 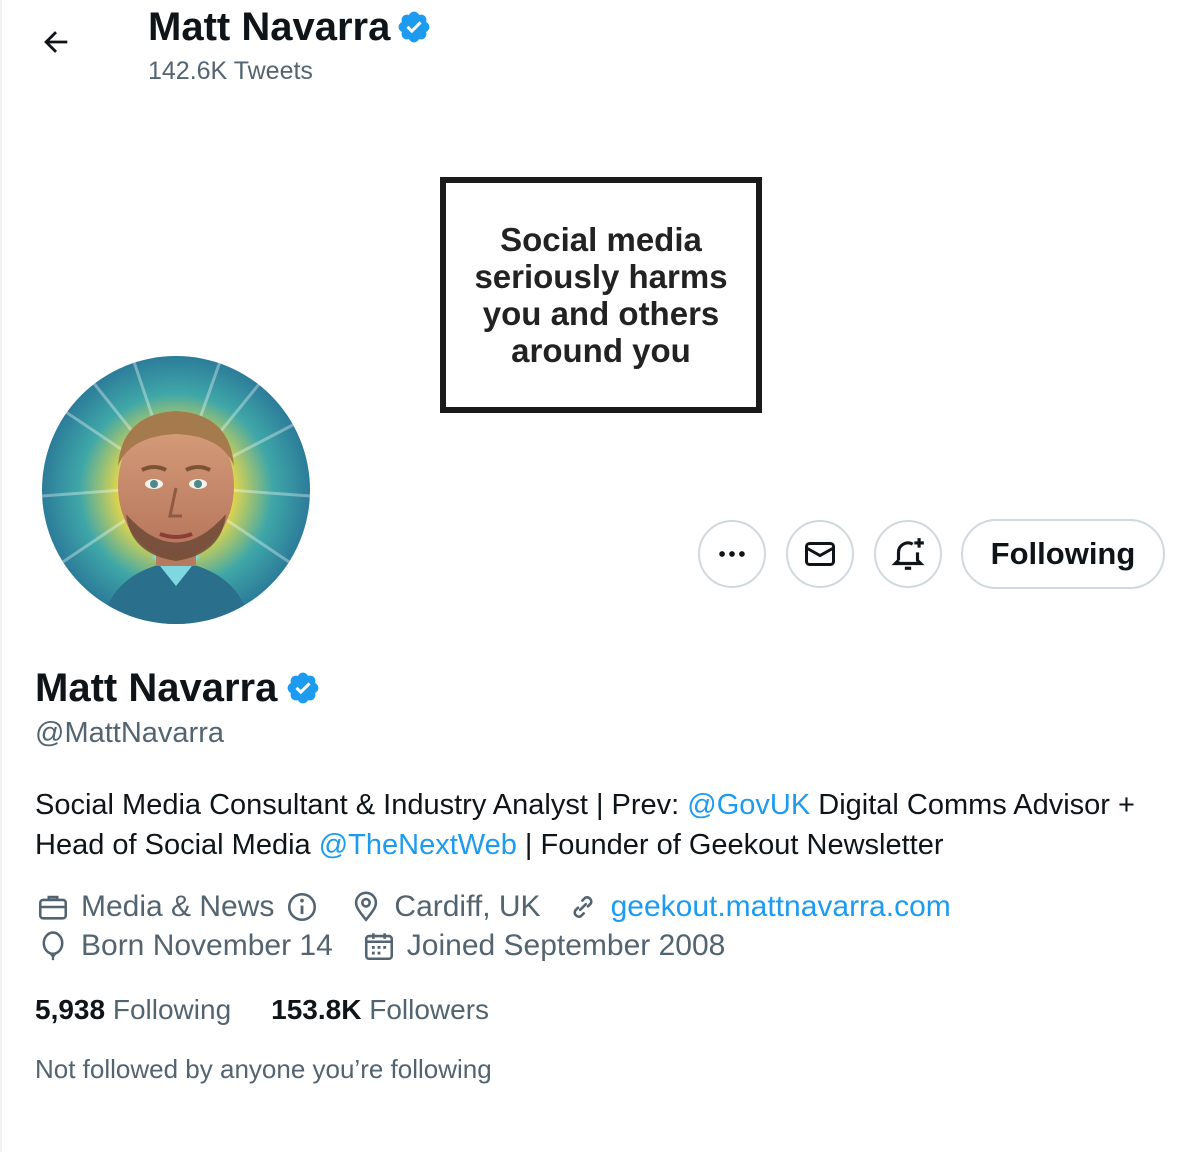 What do you see at coordinates (418, 845) in the screenshot?
I see `mention-link: @TheNextWeb` at bounding box center [418, 845].